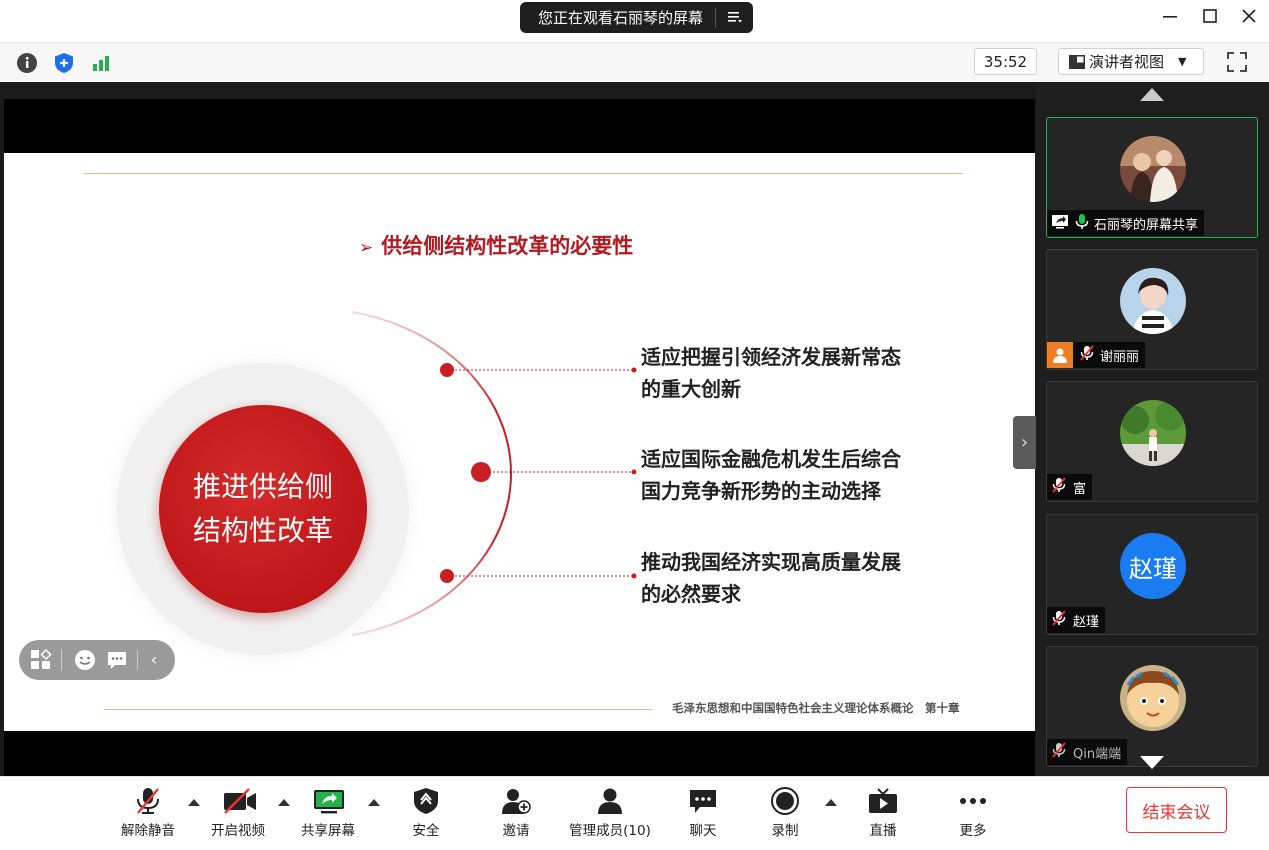 The width and height of the screenshot is (1269, 850). I want to click on members-icon, so click(610, 801).